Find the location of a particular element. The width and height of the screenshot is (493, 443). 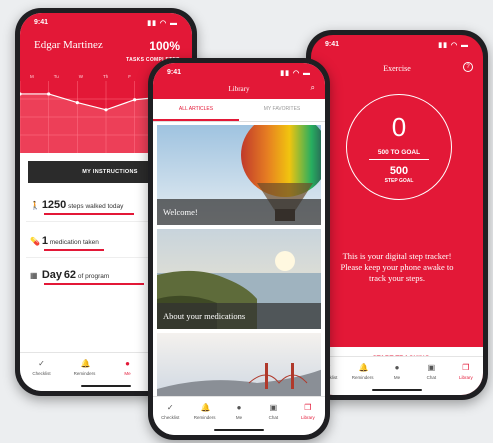

calendar-icon: ▦ is located at coordinates (34, 275).